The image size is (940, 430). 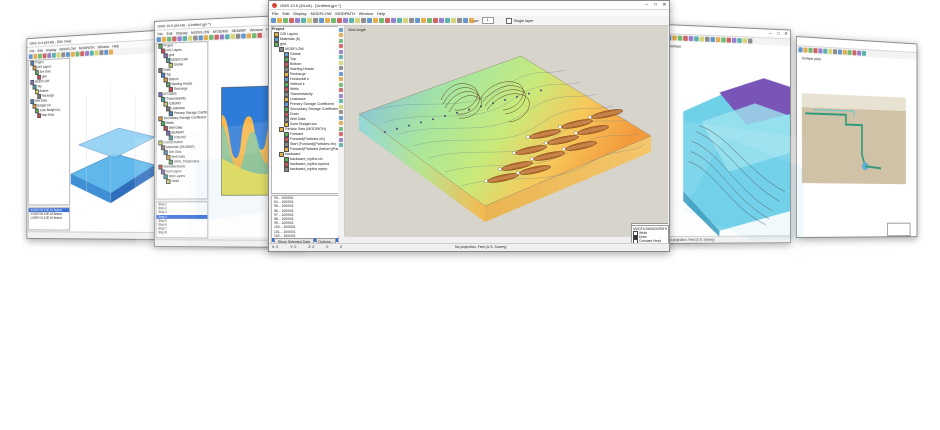 What do you see at coordinates (160, 33) in the screenshot?
I see `second-menu-file: File` at bounding box center [160, 33].